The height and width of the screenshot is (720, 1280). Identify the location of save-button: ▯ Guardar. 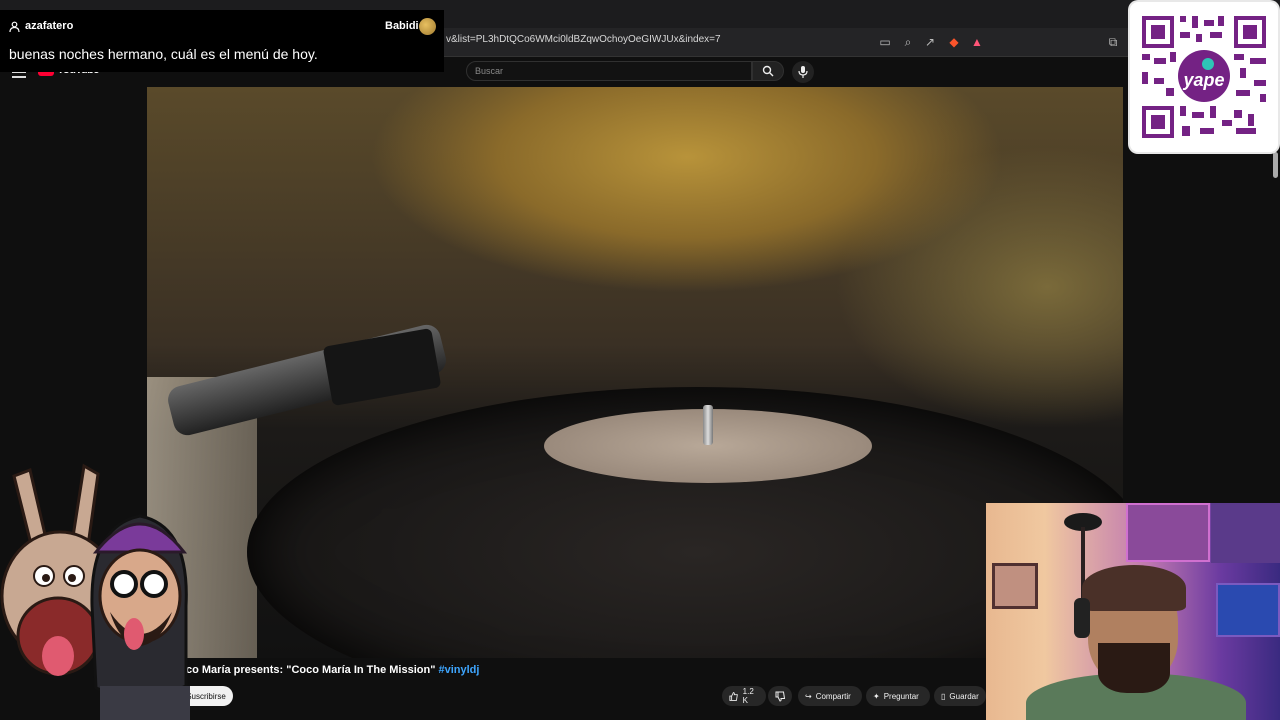
(960, 696).